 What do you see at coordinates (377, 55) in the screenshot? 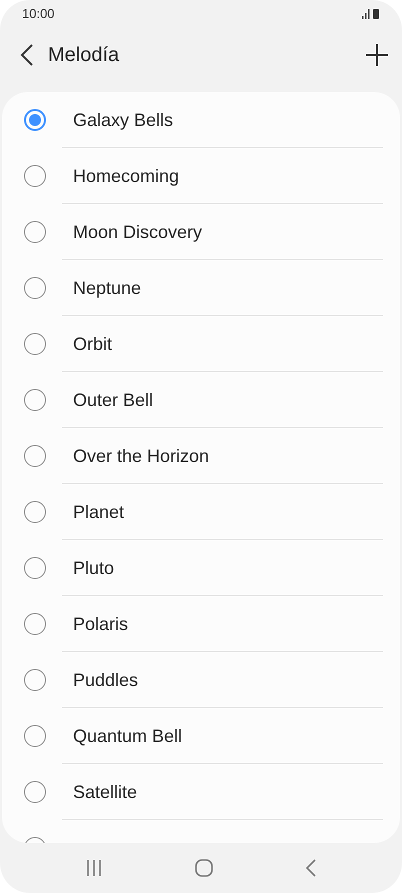
I see `add-button` at bounding box center [377, 55].